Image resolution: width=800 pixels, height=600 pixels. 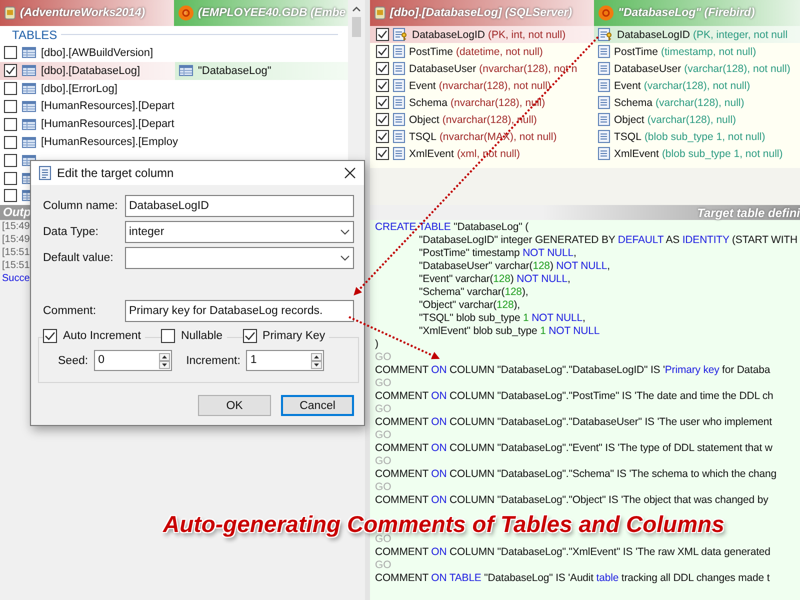 I want to click on number-field: 0, so click(x=133, y=360).